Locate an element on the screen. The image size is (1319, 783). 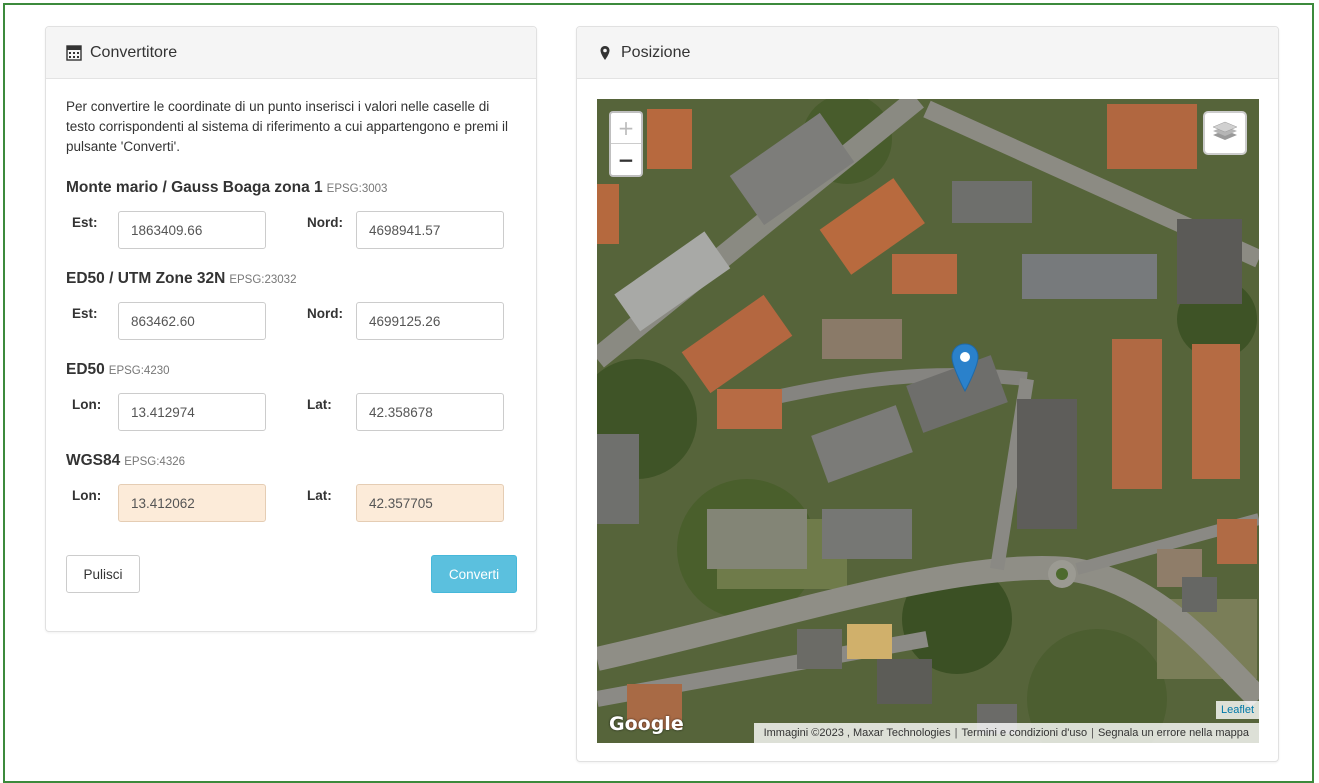
zoom-in-button: + is located at coordinates (626, 128).